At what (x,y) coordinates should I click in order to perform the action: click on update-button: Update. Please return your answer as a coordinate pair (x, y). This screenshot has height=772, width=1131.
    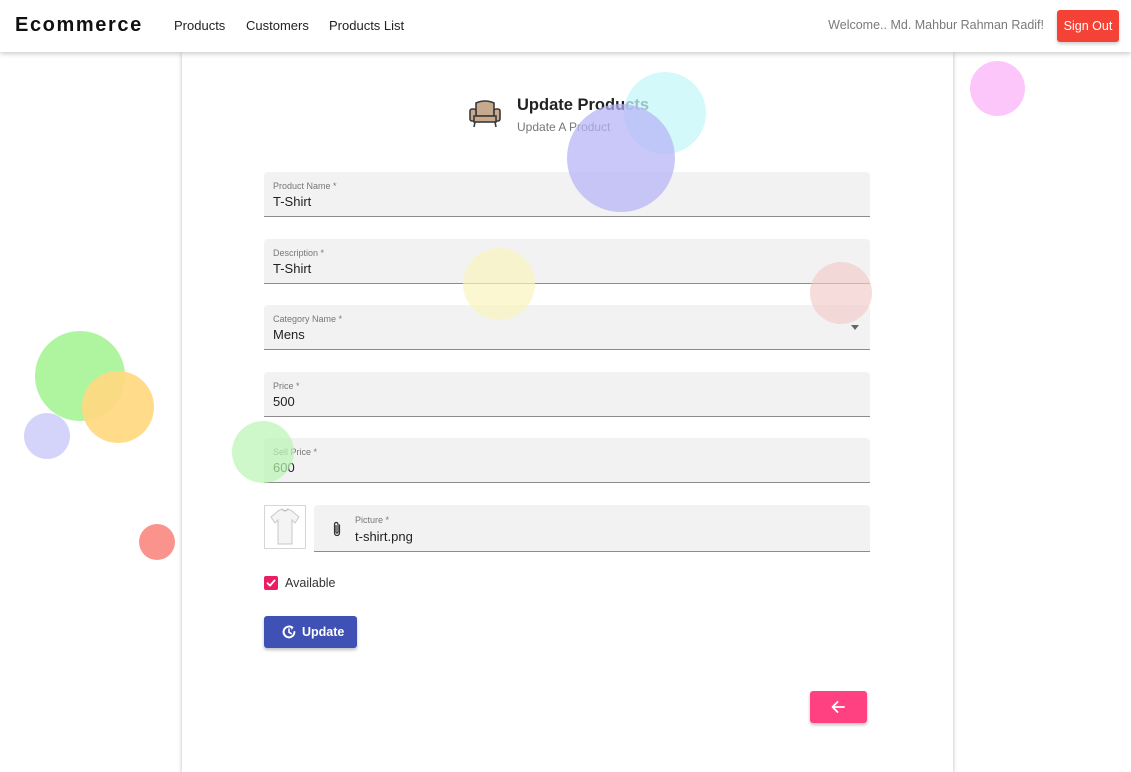
    Looking at the image, I should click on (310, 632).